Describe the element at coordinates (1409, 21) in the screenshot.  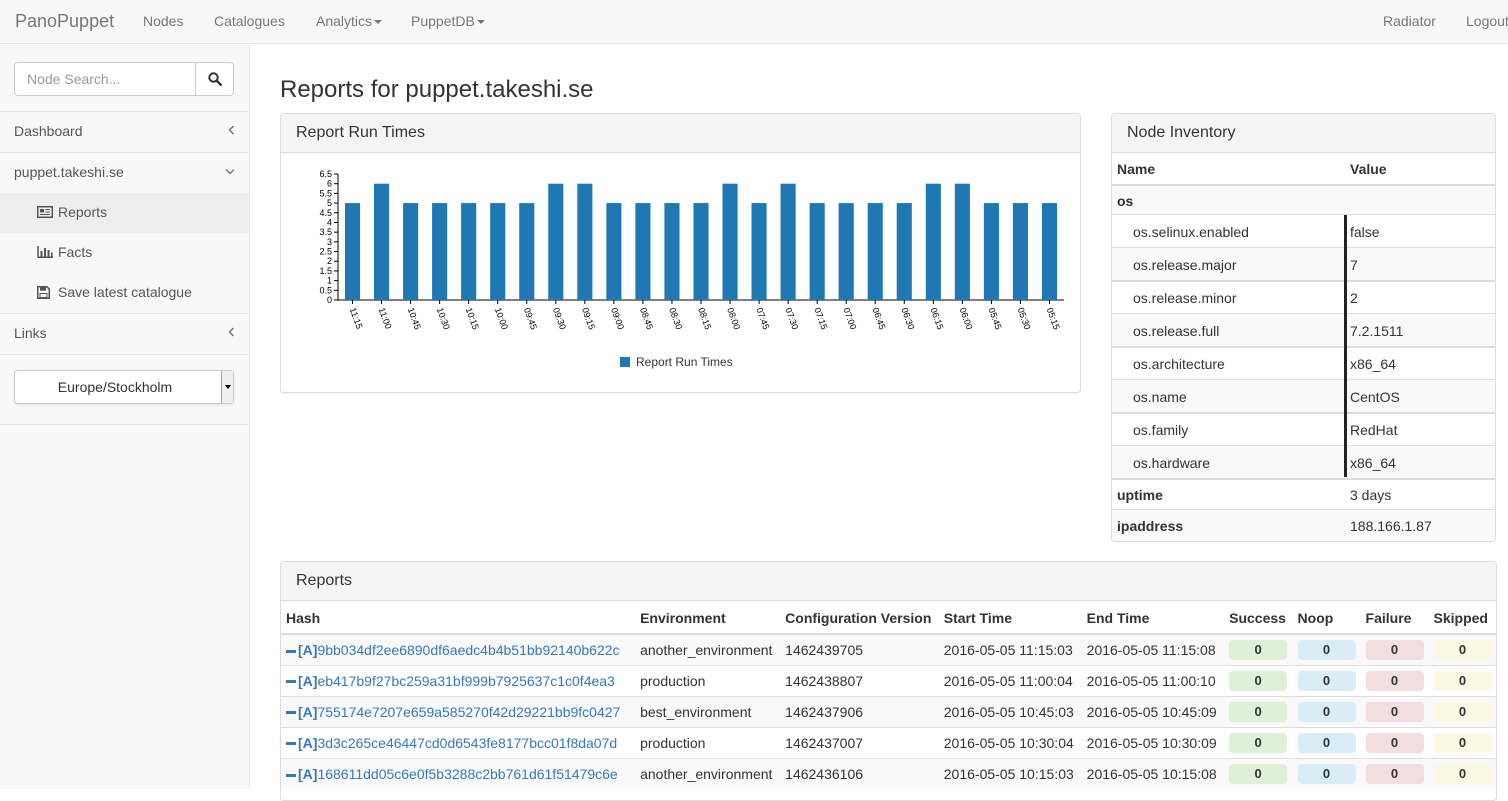
I see `nav-radiator: Radiator` at that location.